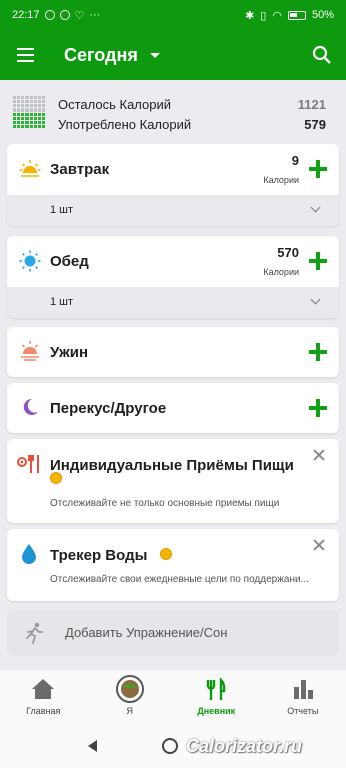 The height and width of the screenshot is (768, 346). I want to click on nav-profile: Я, so click(130, 697).